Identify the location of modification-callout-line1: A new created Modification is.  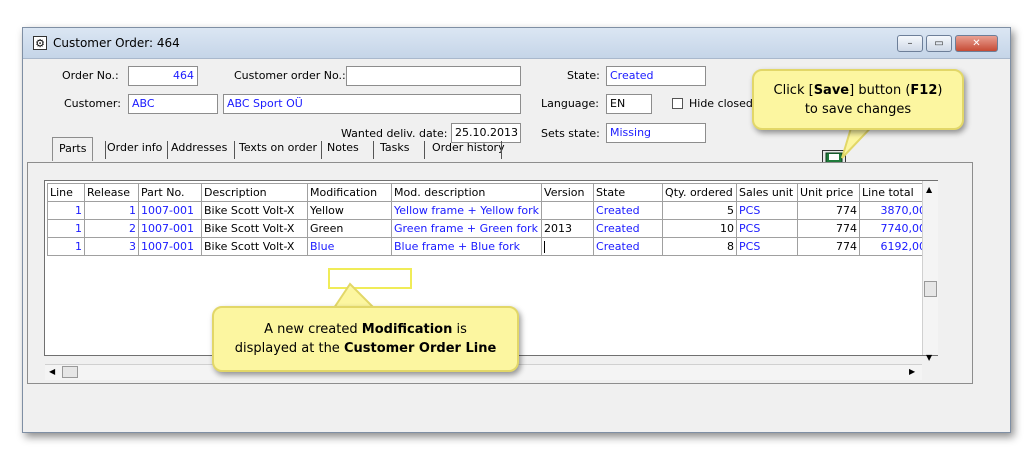
(365, 329).